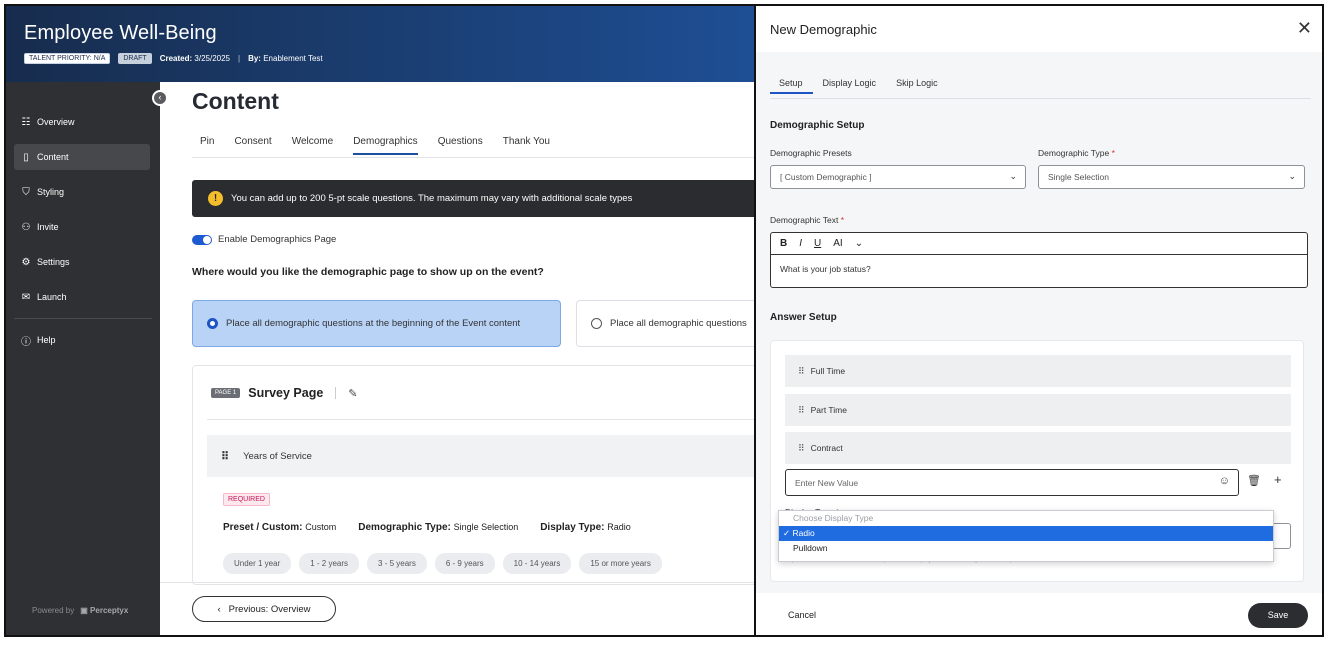 The width and height of the screenshot is (1327, 647). Describe the element at coordinates (385, 145) in the screenshot. I see `tab-demographics: Demographics` at that location.